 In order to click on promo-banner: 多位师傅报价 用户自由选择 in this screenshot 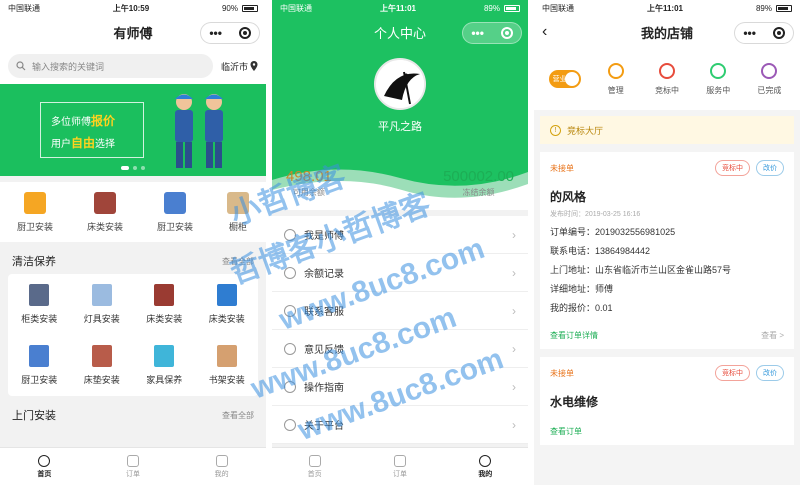, I will do `click(133, 130)`.